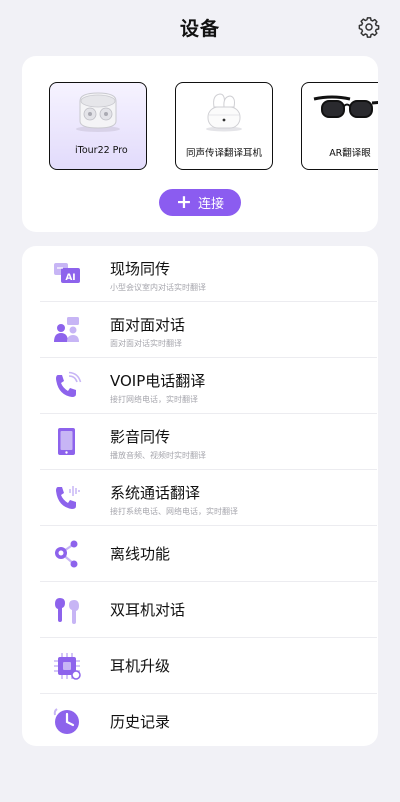  What do you see at coordinates (158, 455) in the screenshot?
I see `menu-item-subtitle: 播放音频、视频时实时翻译` at bounding box center [158, 455].